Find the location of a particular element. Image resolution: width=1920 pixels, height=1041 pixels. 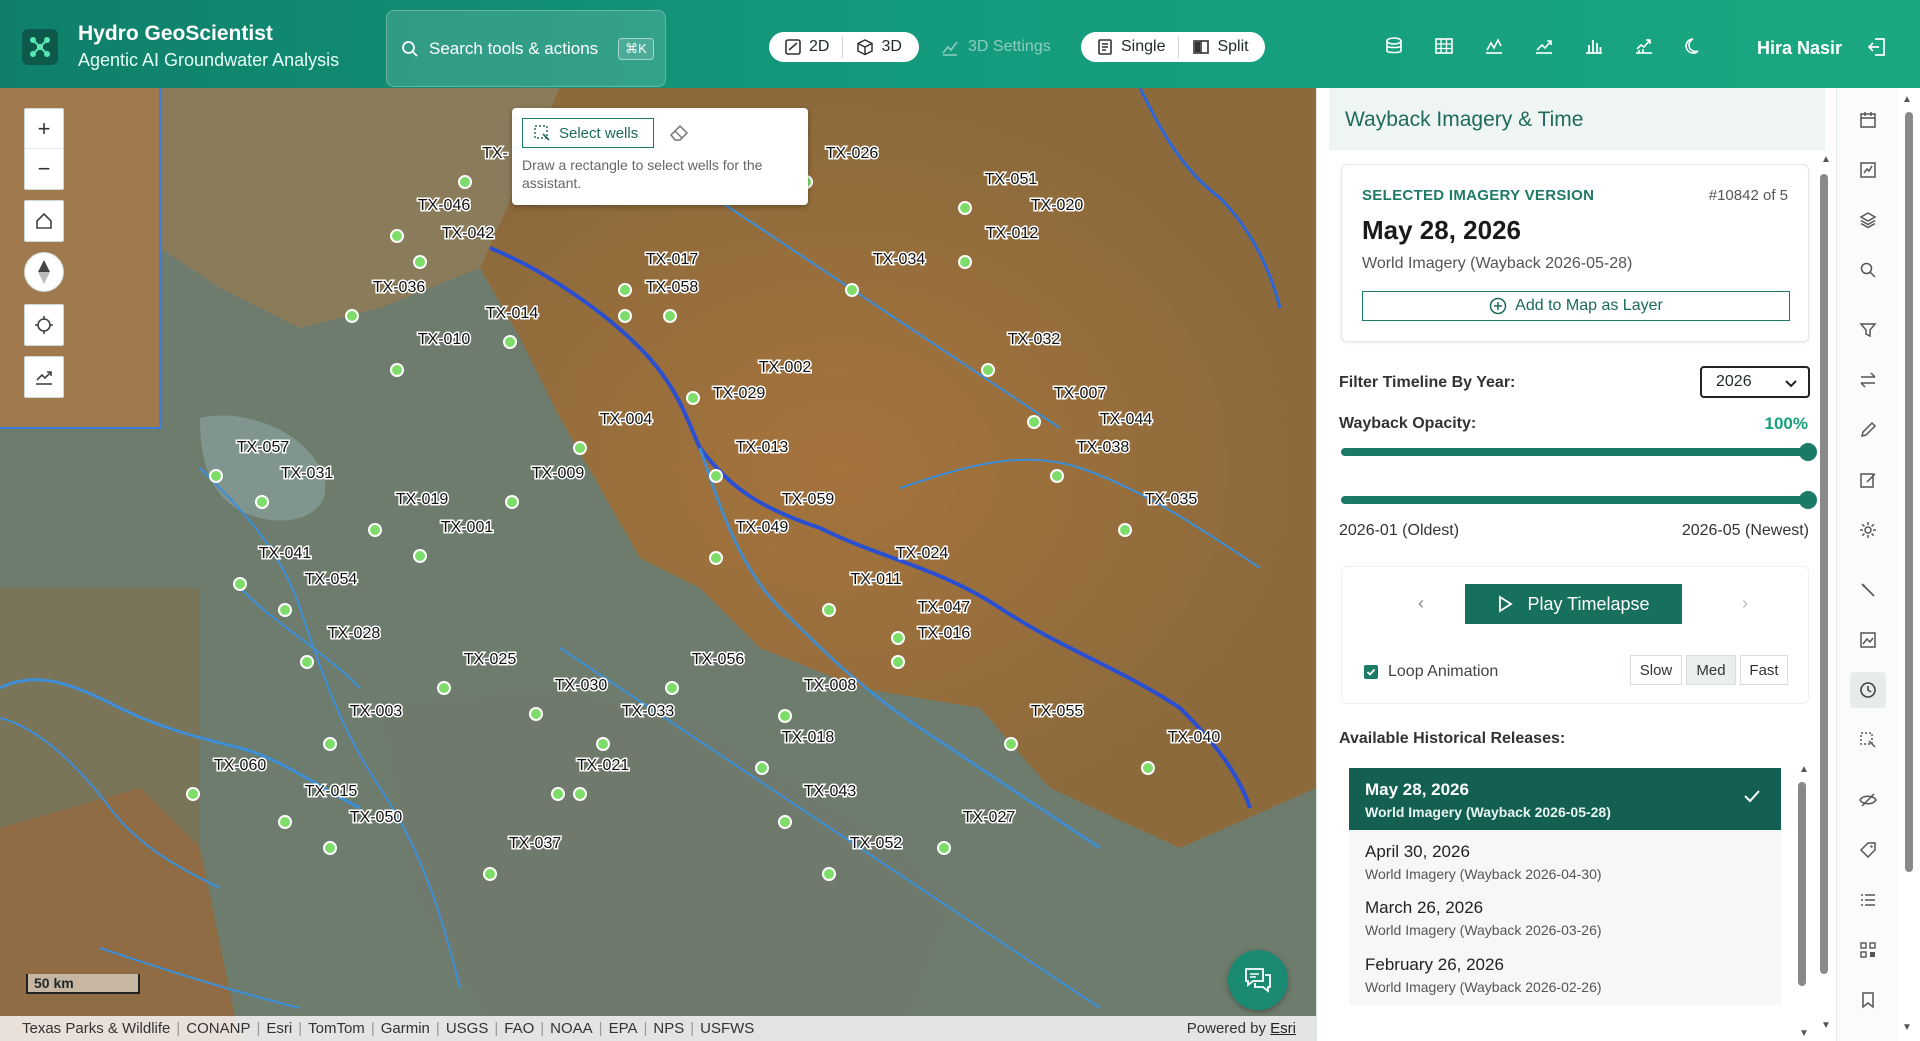

speed-fast-button: Fast is located at coordinates (1764, 670).